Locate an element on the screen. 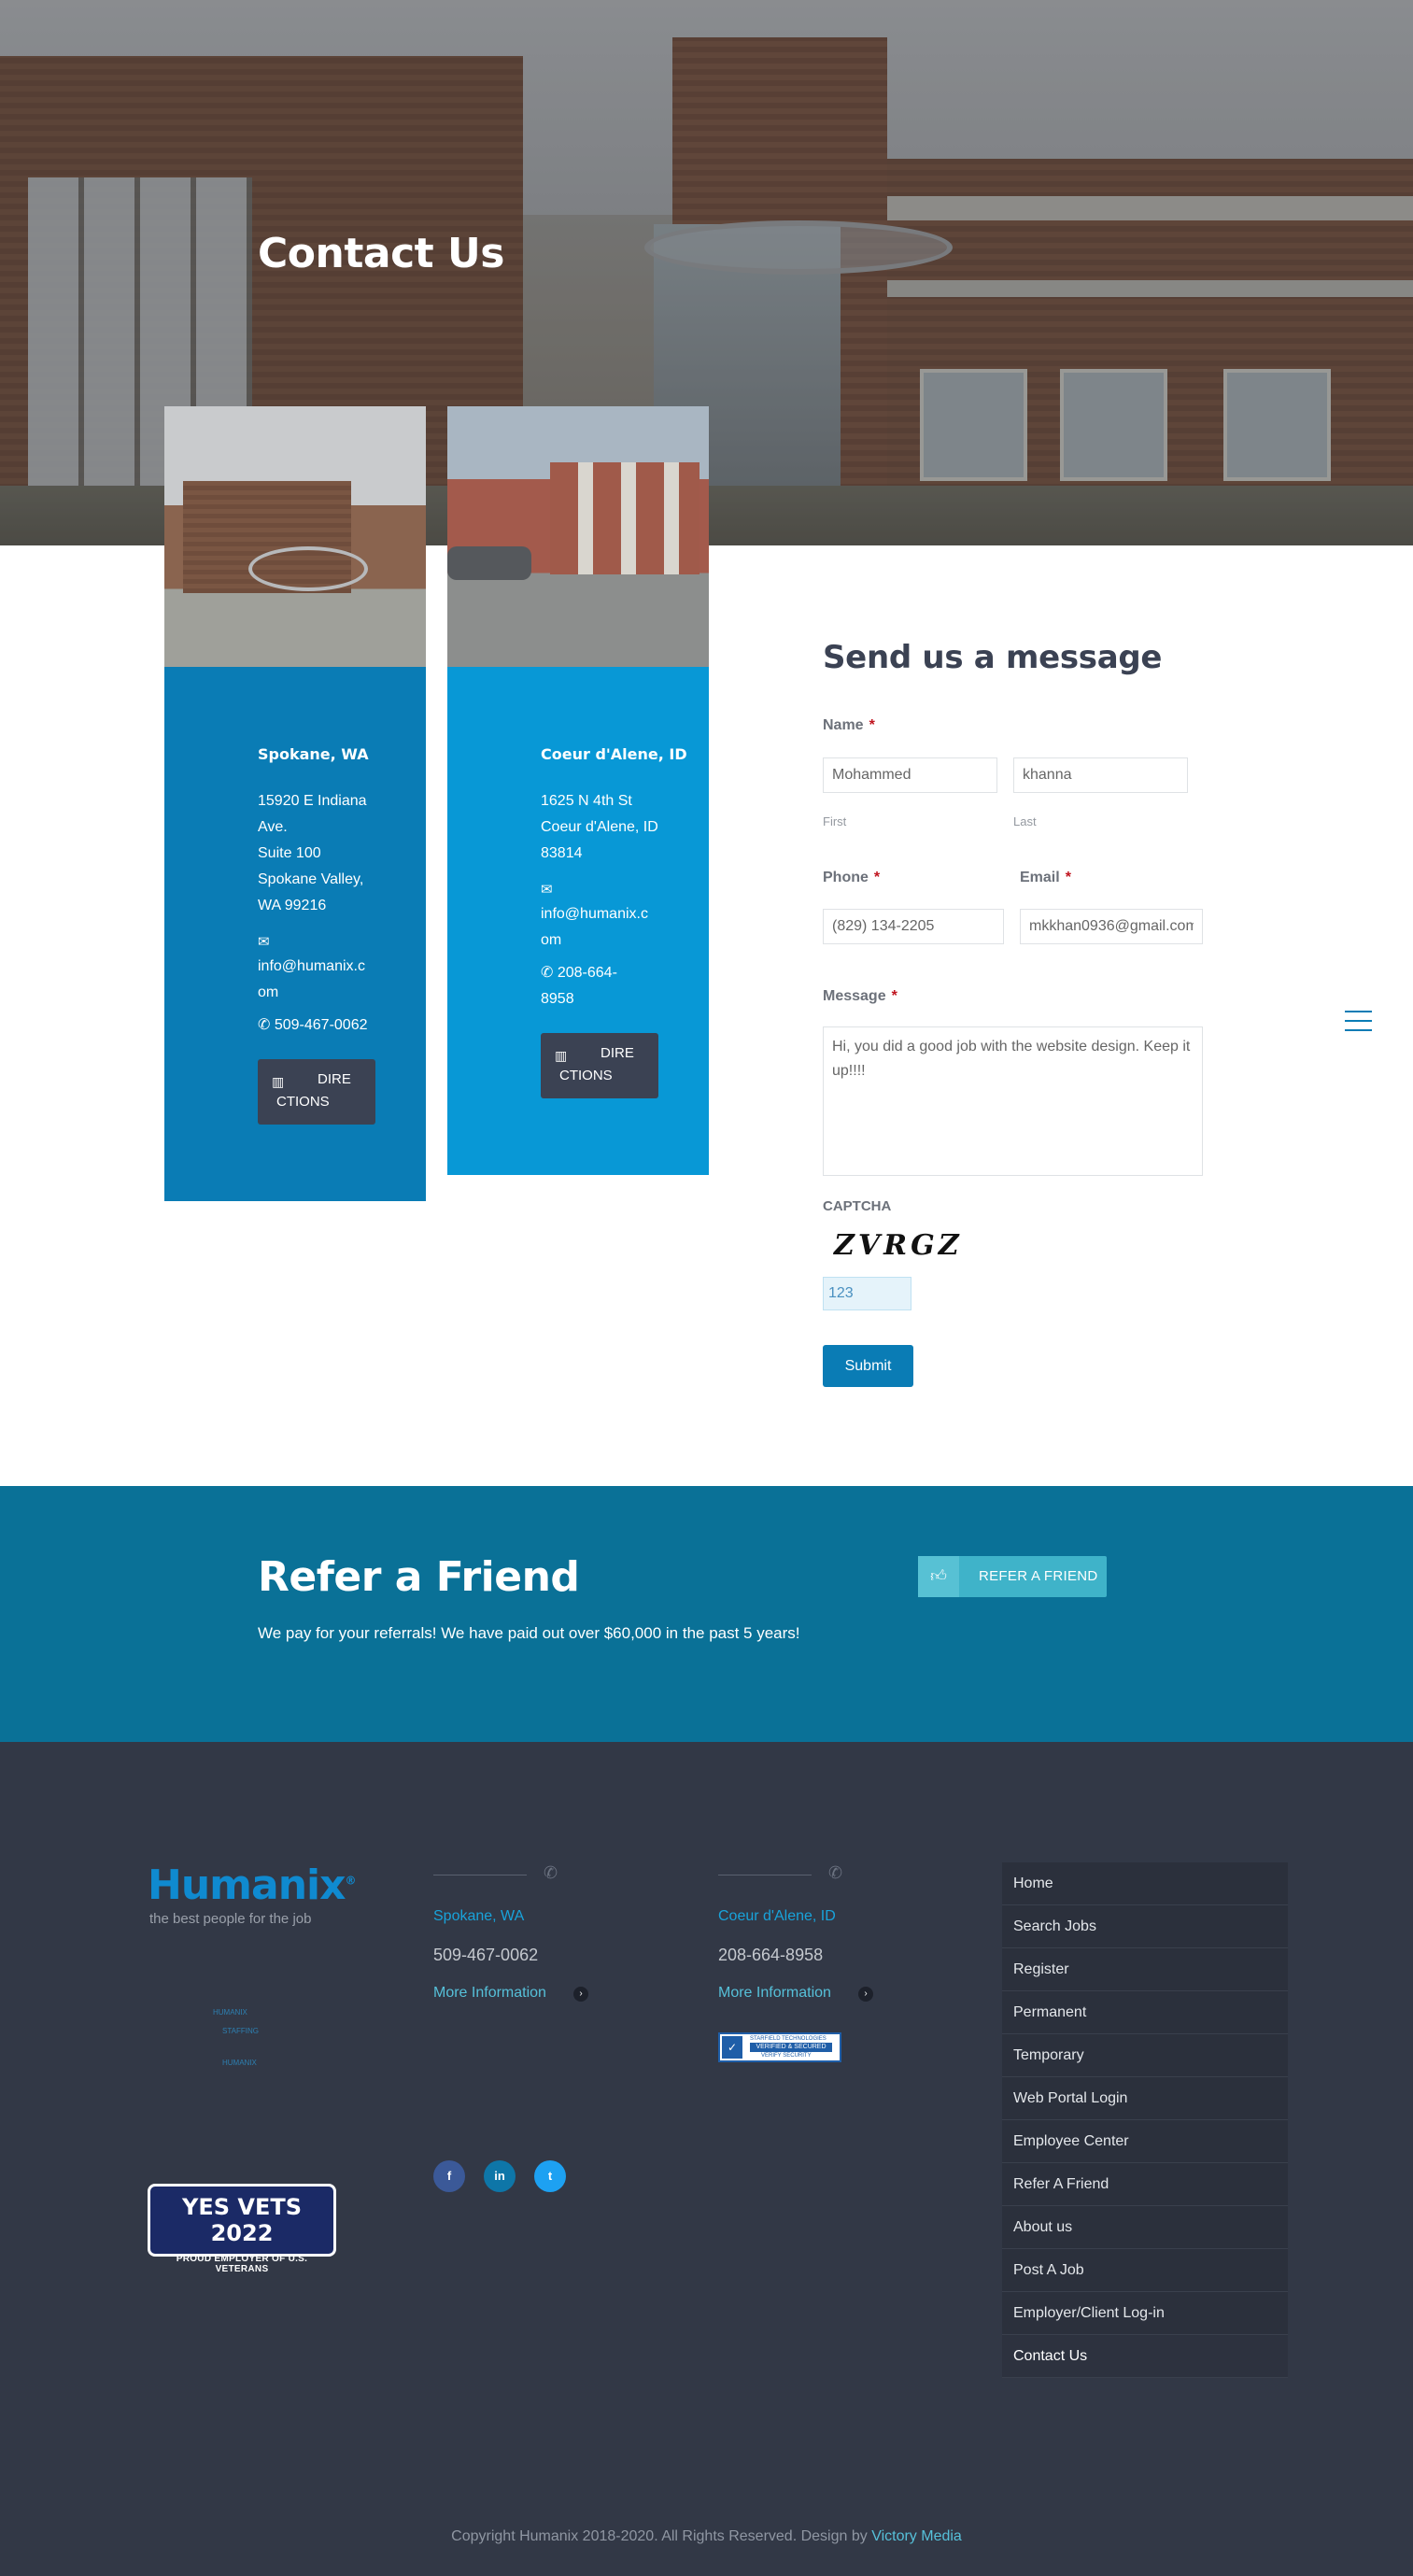  page-title: Contact Us is located at coordinates (381, 253).